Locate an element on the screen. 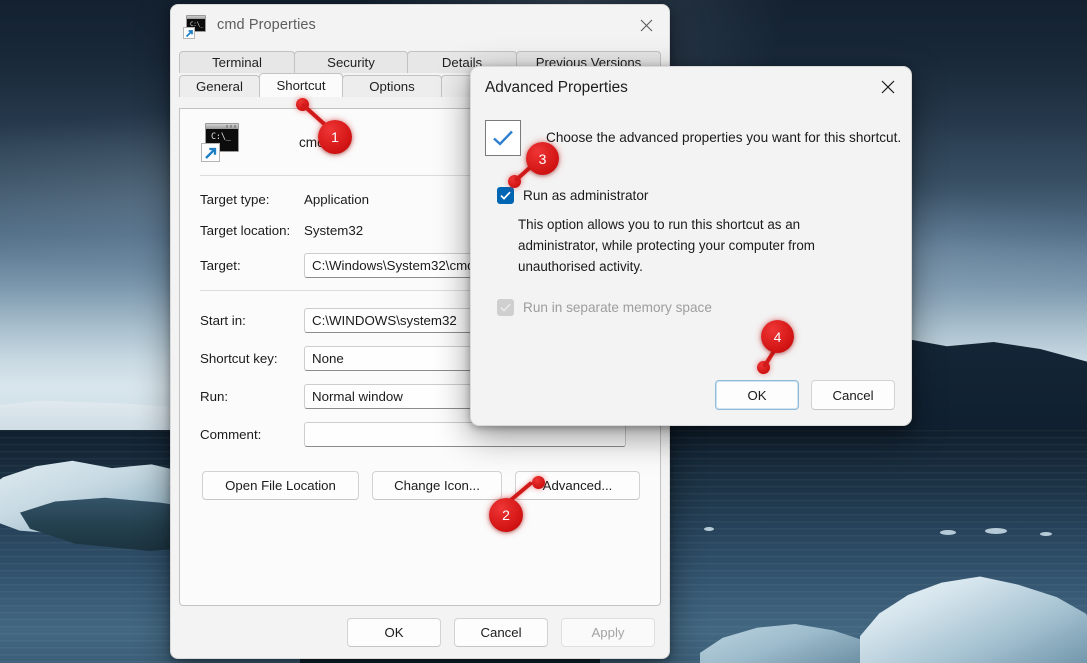 This screenshot has height=663, width=1087. advanced-dialog-titlebar: Advanced Properties is located at coordinates (691, 88).